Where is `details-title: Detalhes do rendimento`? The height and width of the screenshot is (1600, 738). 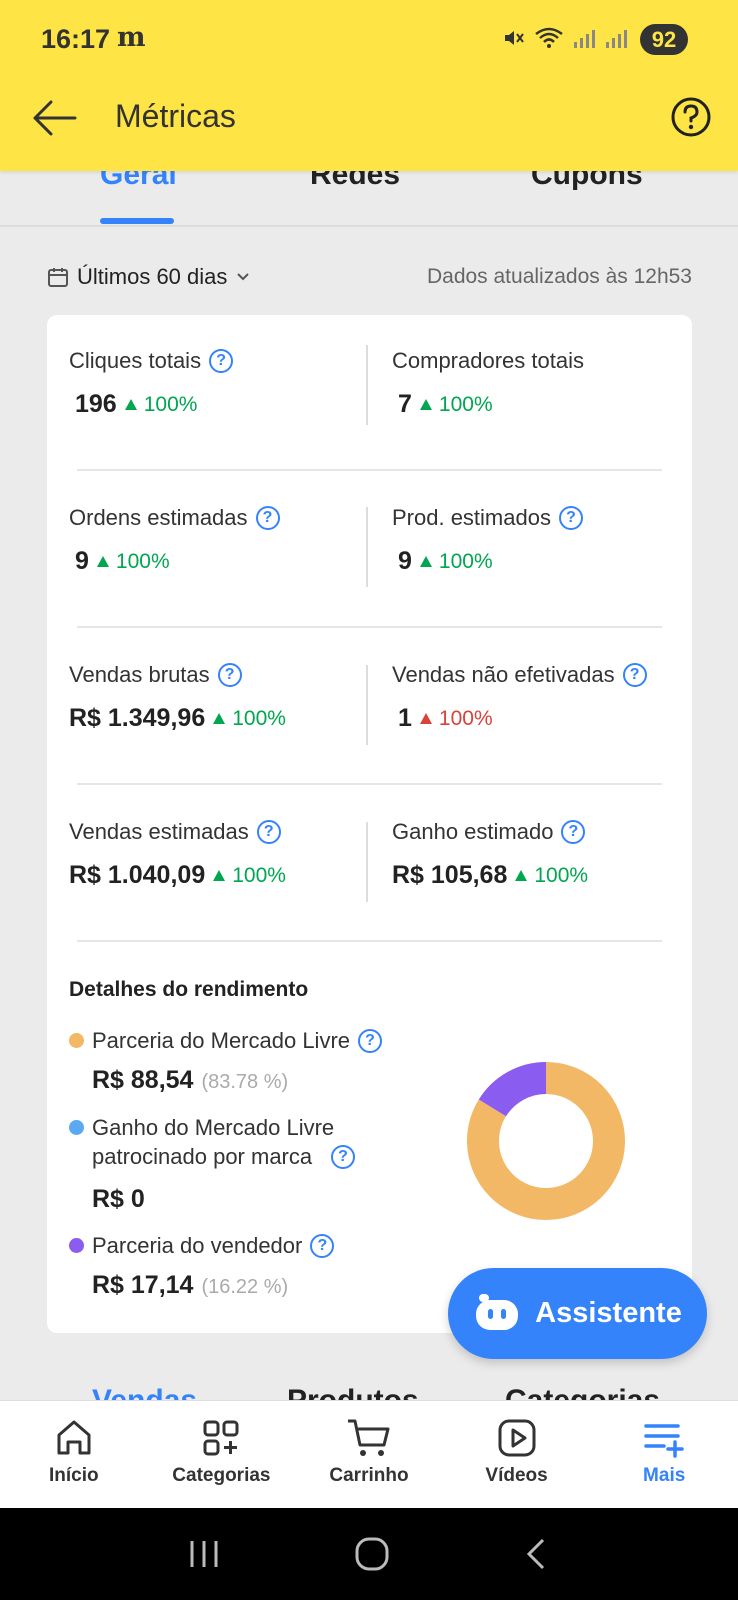 details-title: Detalhes do rendimento is located at coordinates (189, 989).